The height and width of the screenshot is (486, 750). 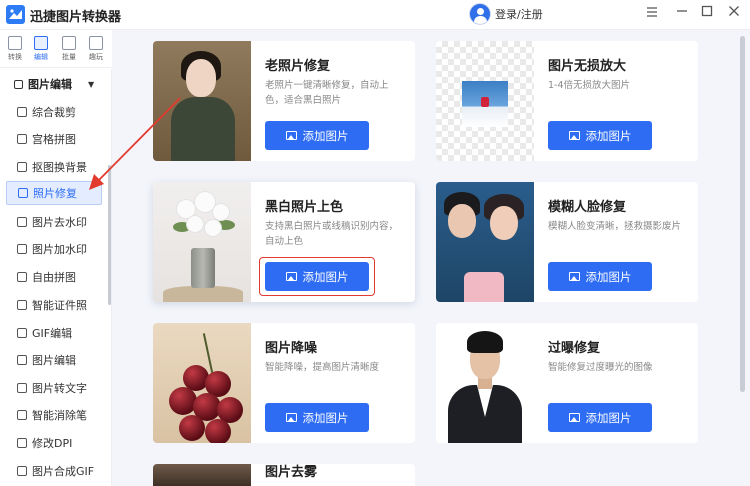 What do you see at coordinates (15, 14) in the screenshot?
I see `app-logo-icon` at bounding box center [15, 14].